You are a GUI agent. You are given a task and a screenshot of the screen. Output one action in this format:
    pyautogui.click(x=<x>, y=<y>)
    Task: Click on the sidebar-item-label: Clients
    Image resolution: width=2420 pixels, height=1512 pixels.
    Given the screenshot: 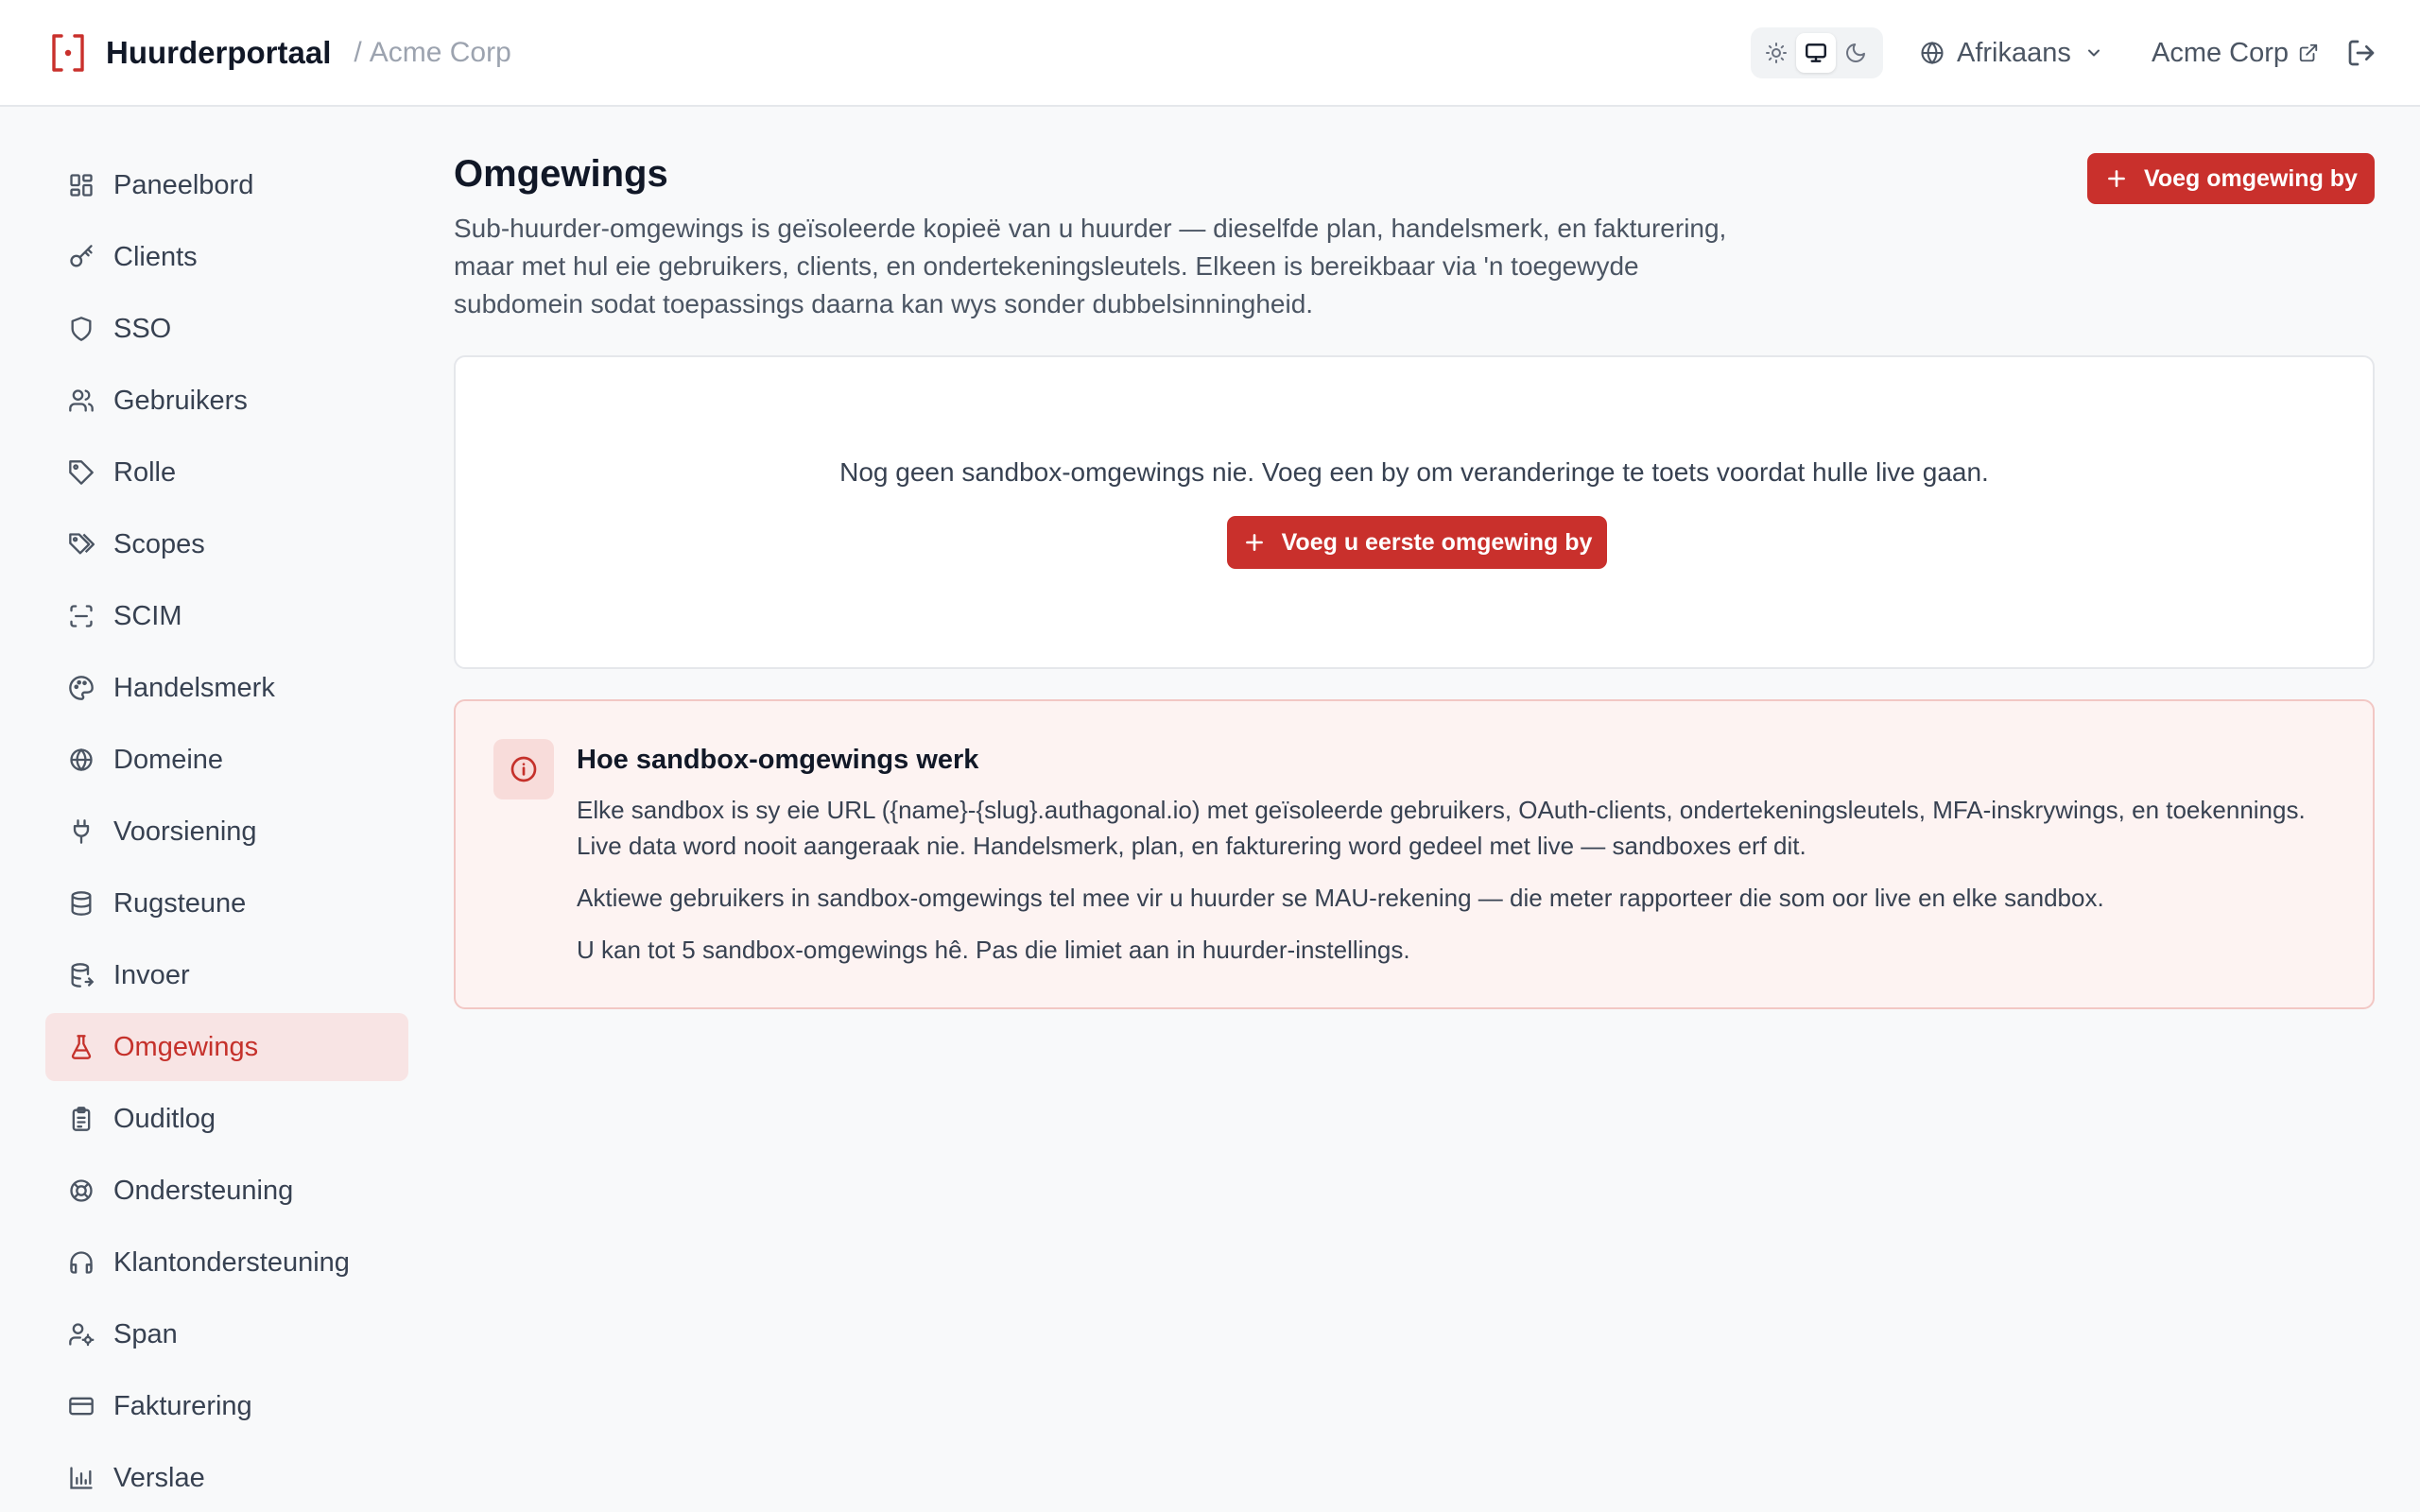 What is the action you would take?
    pyautogui.click(x=155, y=256)
    